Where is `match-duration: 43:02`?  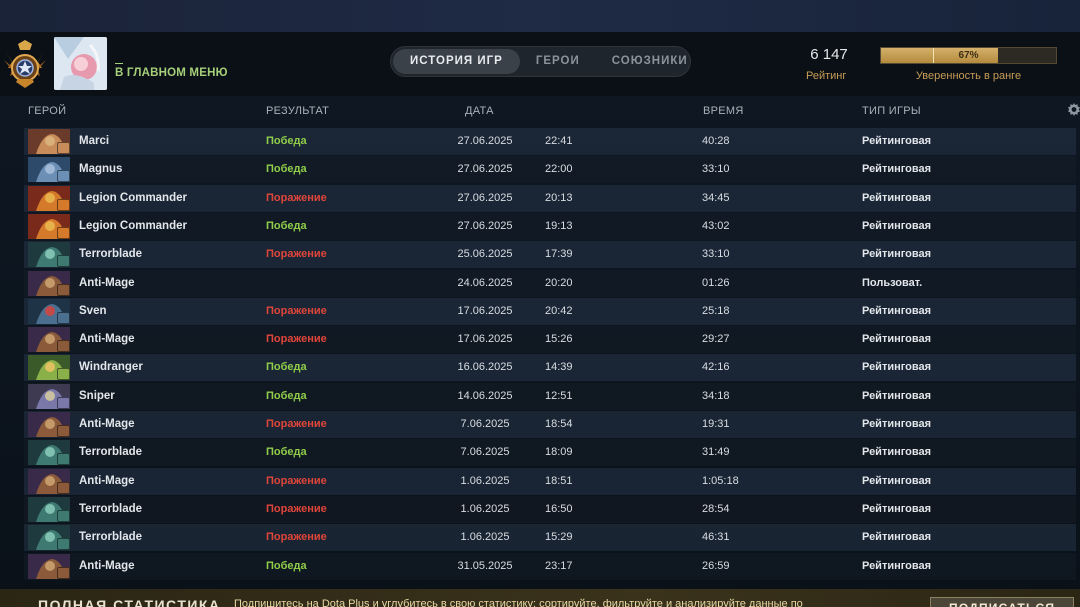
match-duration: 43:02 is located at coordinates (716, 225).